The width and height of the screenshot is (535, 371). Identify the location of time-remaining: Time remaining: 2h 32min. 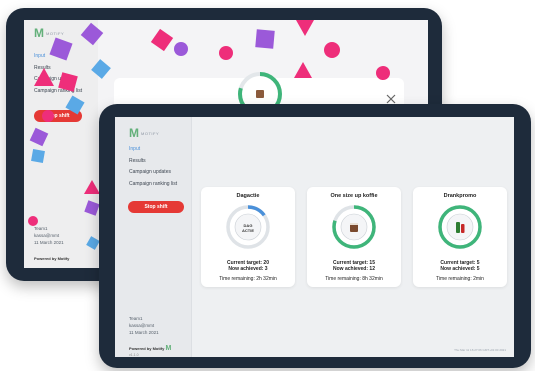
(248, 279).